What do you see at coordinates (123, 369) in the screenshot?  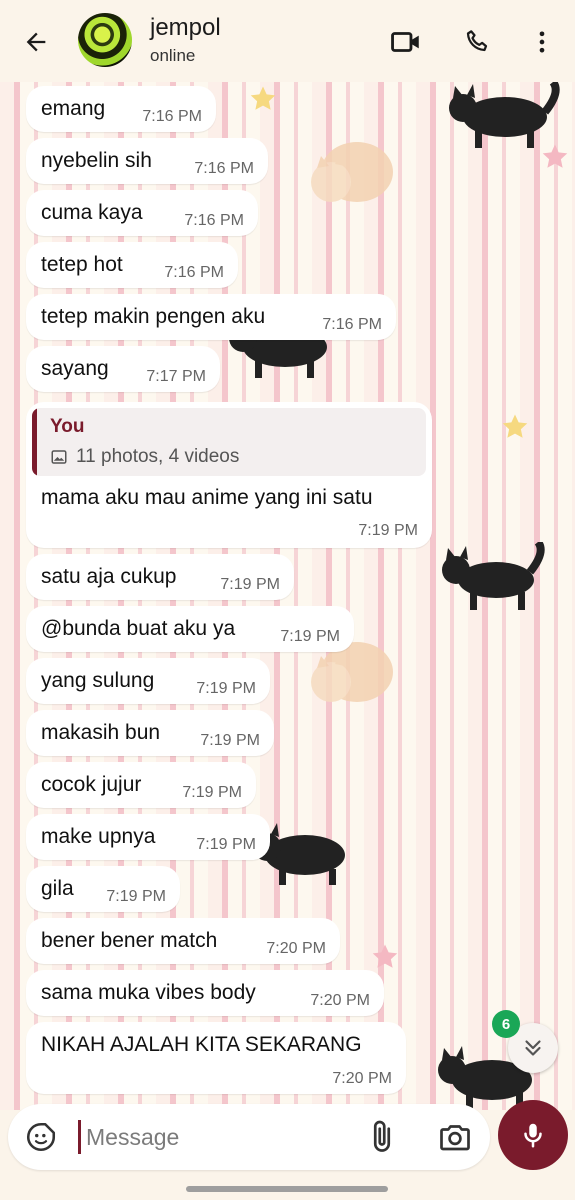 I see `message-bubble: sayang 7:17 PM` at bounding box center [123, 369].